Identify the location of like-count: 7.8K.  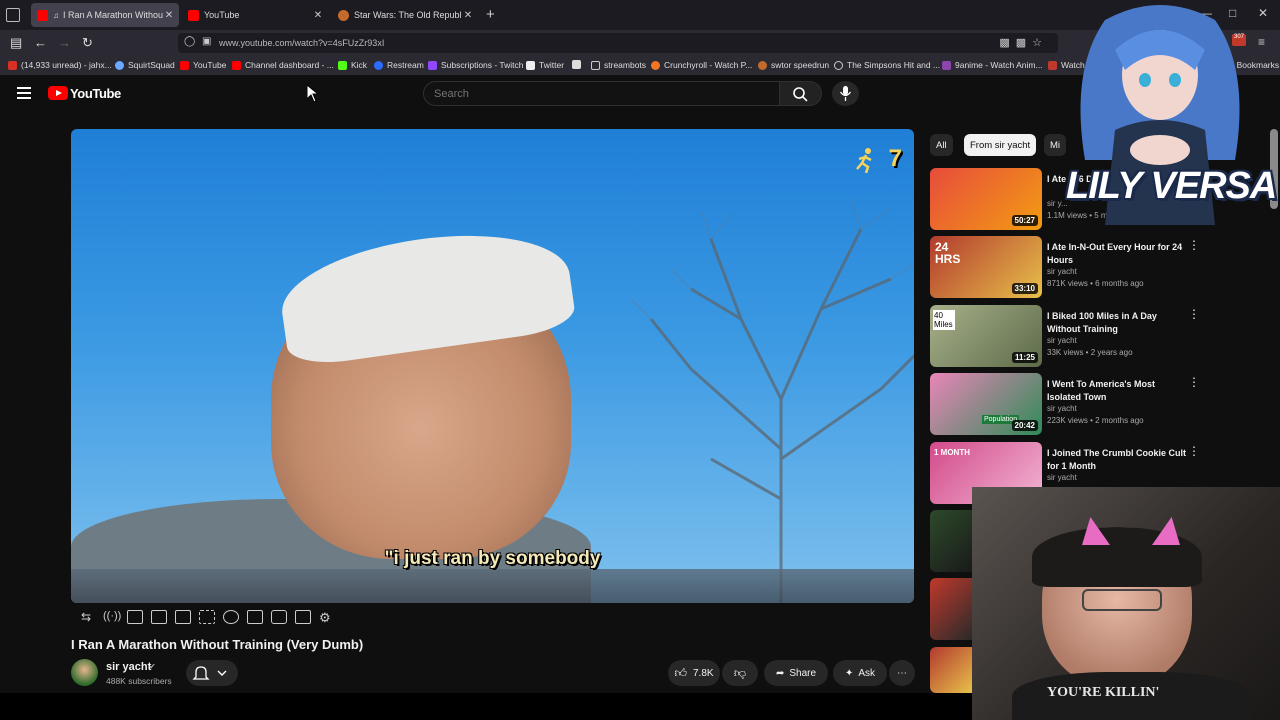
(703, 673).